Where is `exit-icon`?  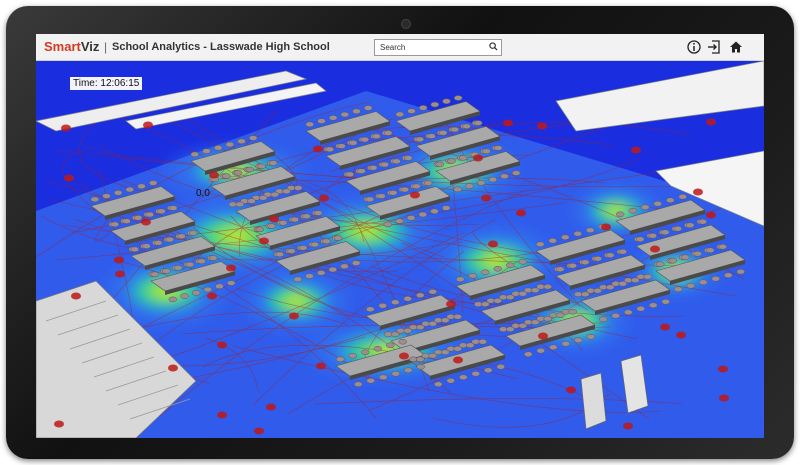
exit-icon is located at coordinates (714, 47).